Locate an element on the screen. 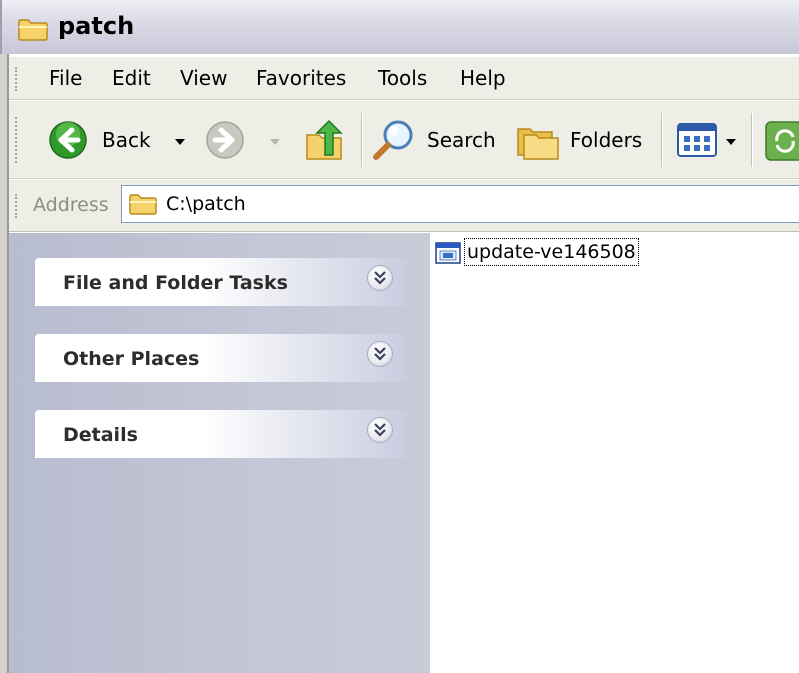 The image size is (799, 673). address-label: Address is located at coordinates (71, 205).